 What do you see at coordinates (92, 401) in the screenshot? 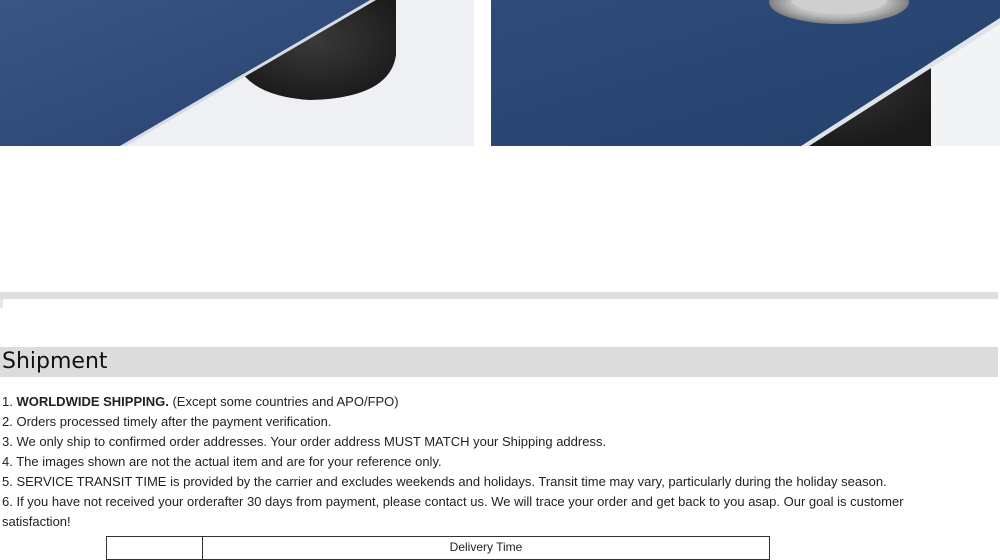
I see `item-bold-text: WORLDWIDE SHIPPING.` at bounding box center [92, 401].